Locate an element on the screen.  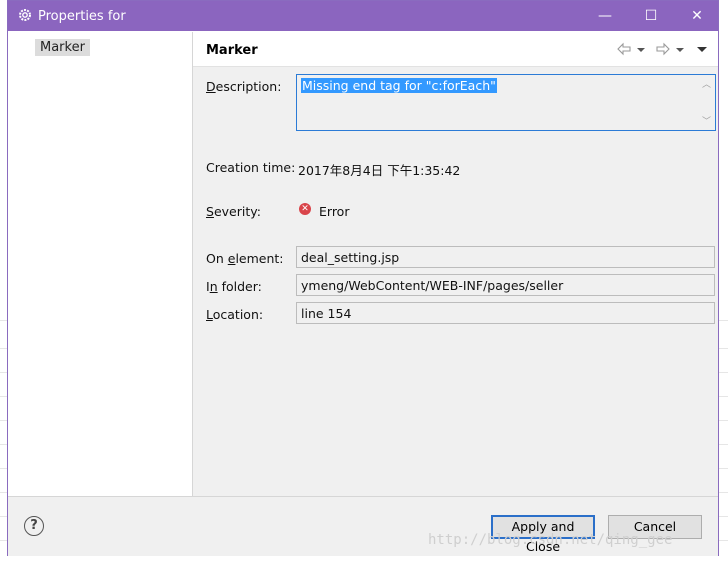
severity-value: Error is located at coordinates (334, 211).